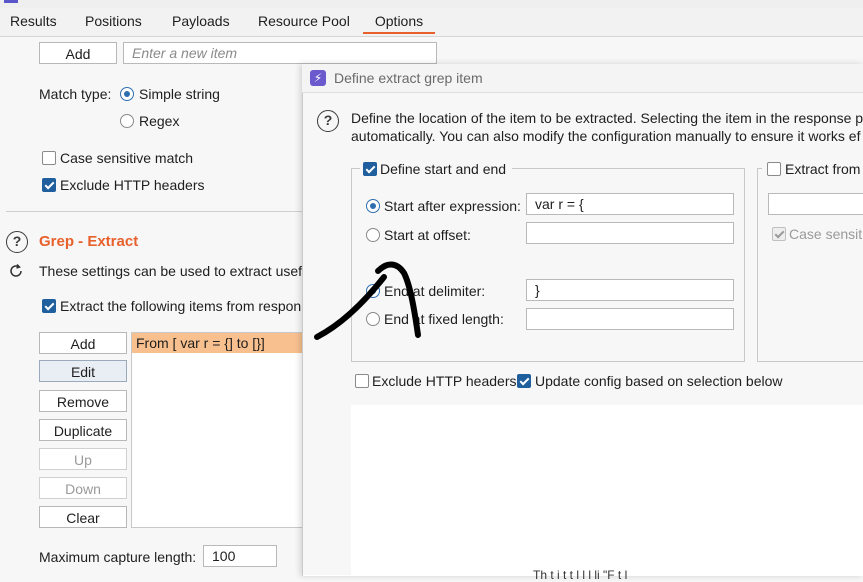 The height and width of the screenshot is (582, 863). I want to click on case-sensitive-dialog-checkbox, so click(779, 234).